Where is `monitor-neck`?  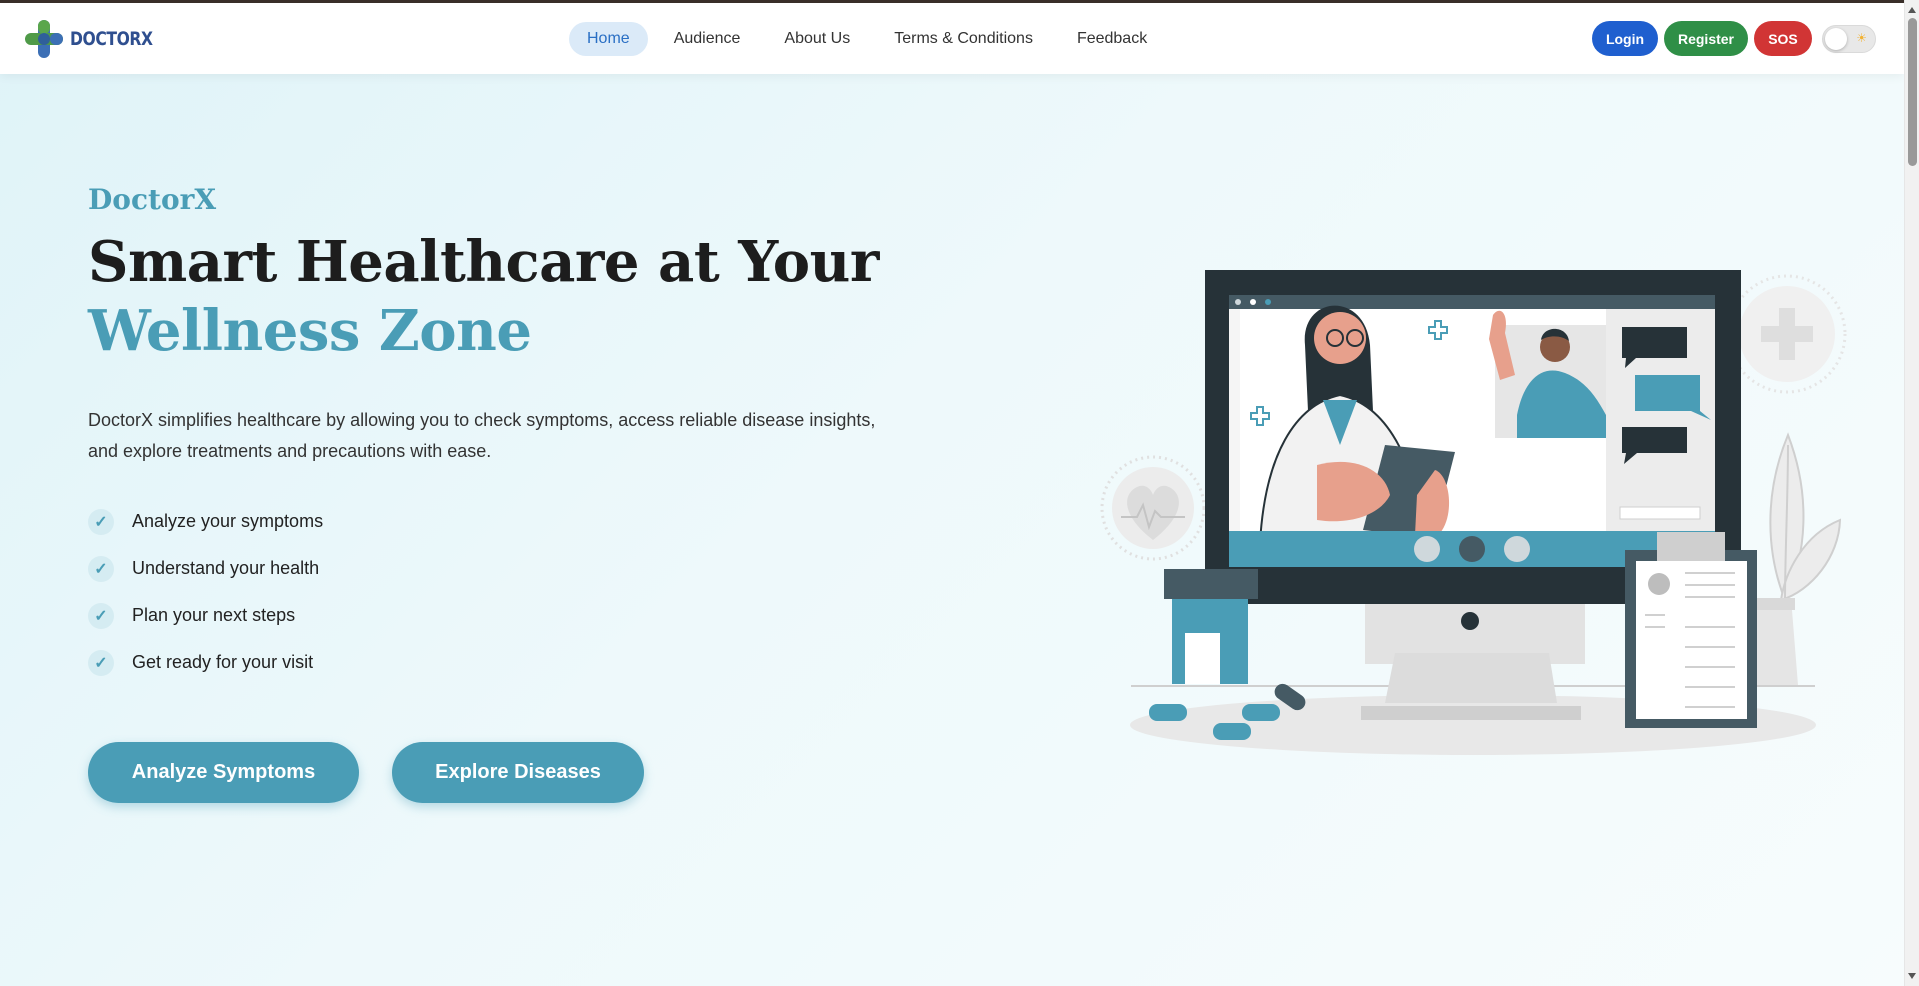 monitor-neck is located at coordinates (1471, 678).